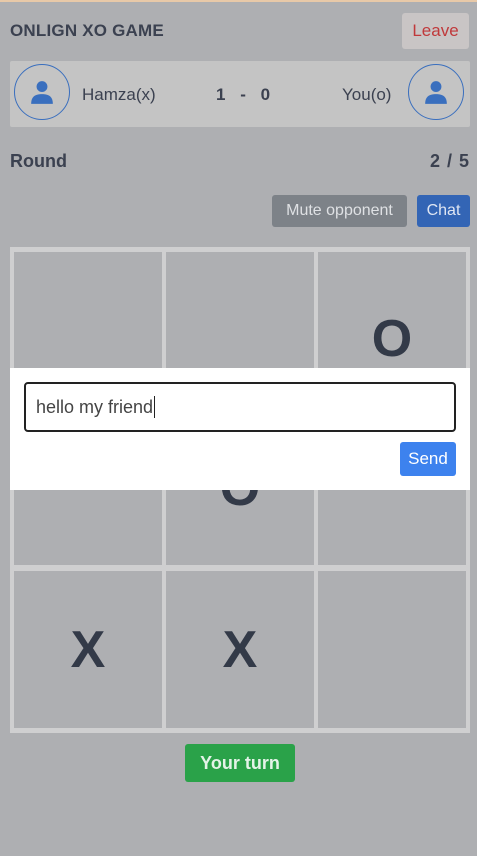 The image size is (477, 856). What do you see at coordinates (87, 30) in the screenshot?
I see `page-title: ONLIGN XO GAME` at bounding box center [87, 30].